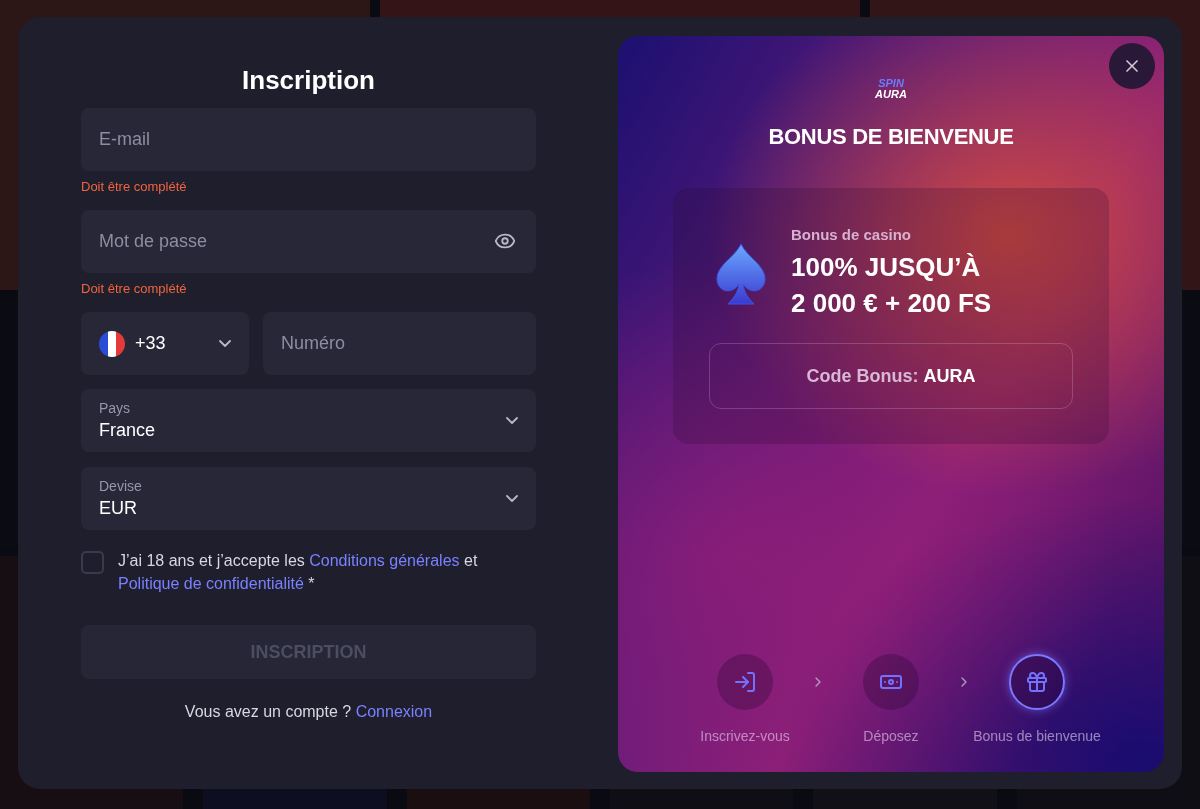 The height and width of the screenshot is (809, 1200). I want to click on country-code-select: +33, so click(165, 343).